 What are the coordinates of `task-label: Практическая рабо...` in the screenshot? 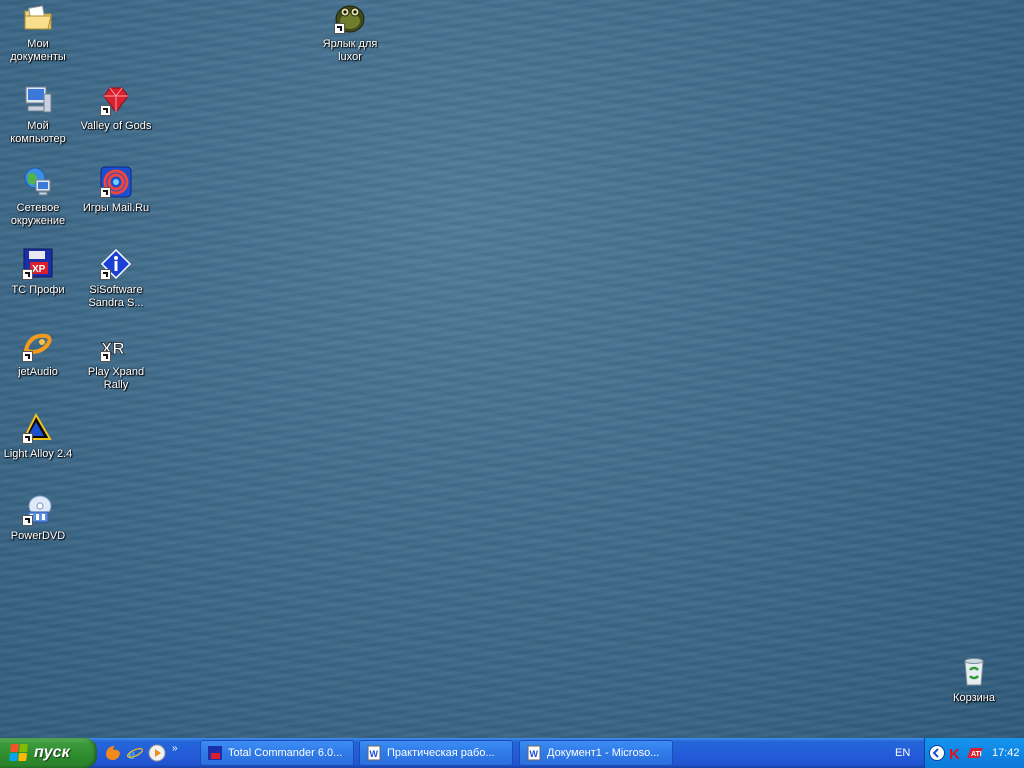 It's located at (441, 753).